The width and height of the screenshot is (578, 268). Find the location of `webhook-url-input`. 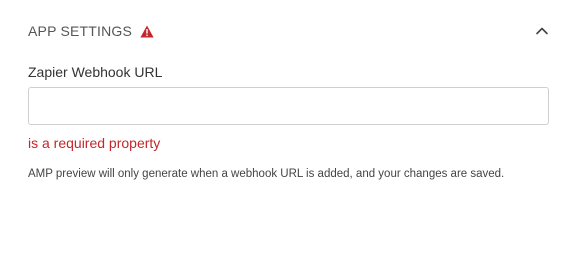

webhook-url-input is located at coordinates (288, 106).